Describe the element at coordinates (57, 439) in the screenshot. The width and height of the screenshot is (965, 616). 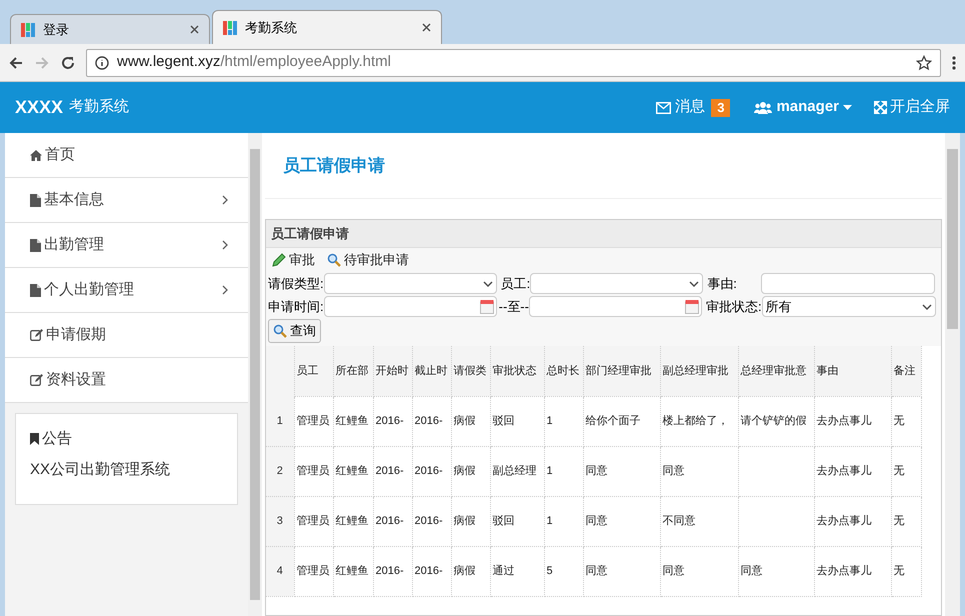
I see `notice-title: 公告` at that location.